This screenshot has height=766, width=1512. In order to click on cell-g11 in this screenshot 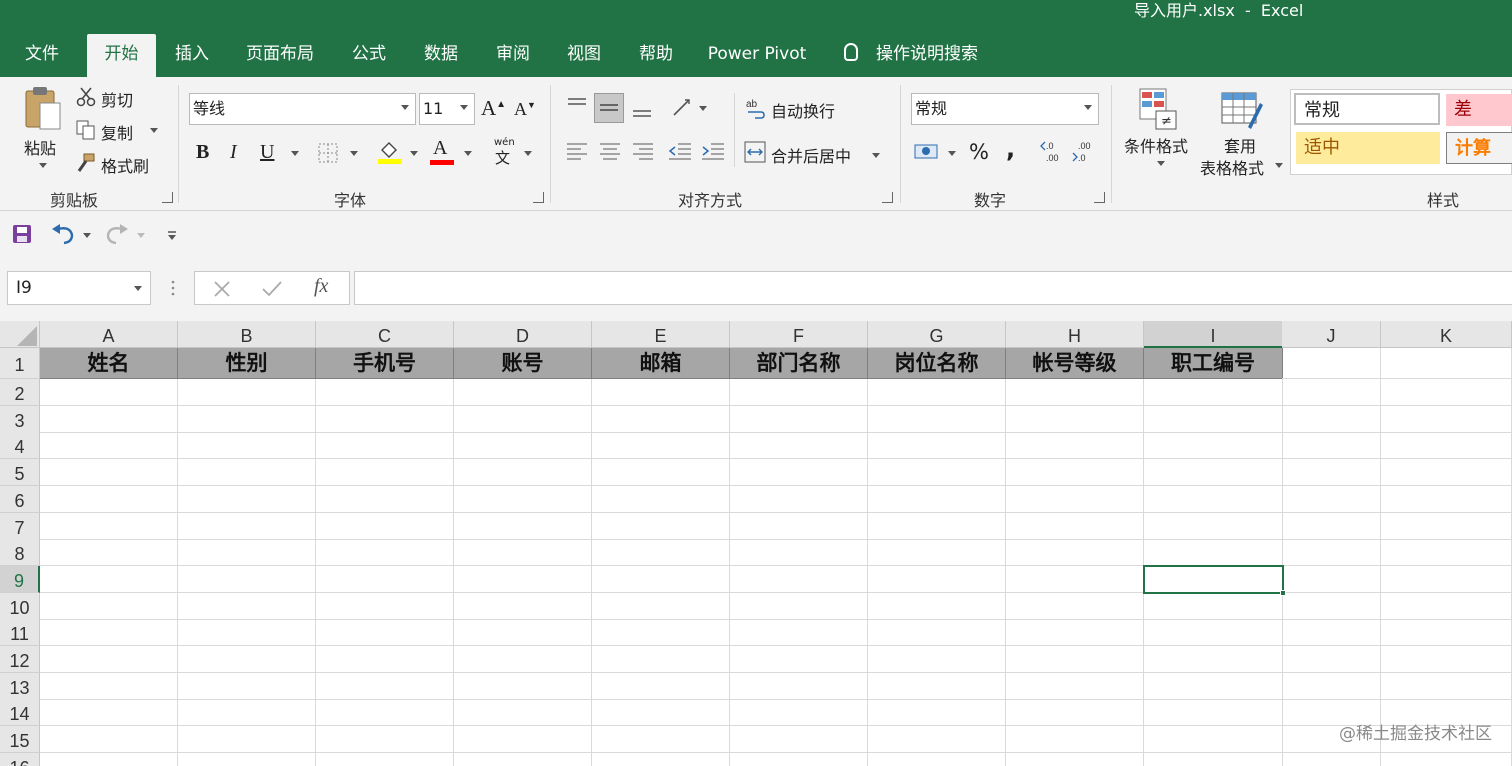, I will do `click(937, 633)`.